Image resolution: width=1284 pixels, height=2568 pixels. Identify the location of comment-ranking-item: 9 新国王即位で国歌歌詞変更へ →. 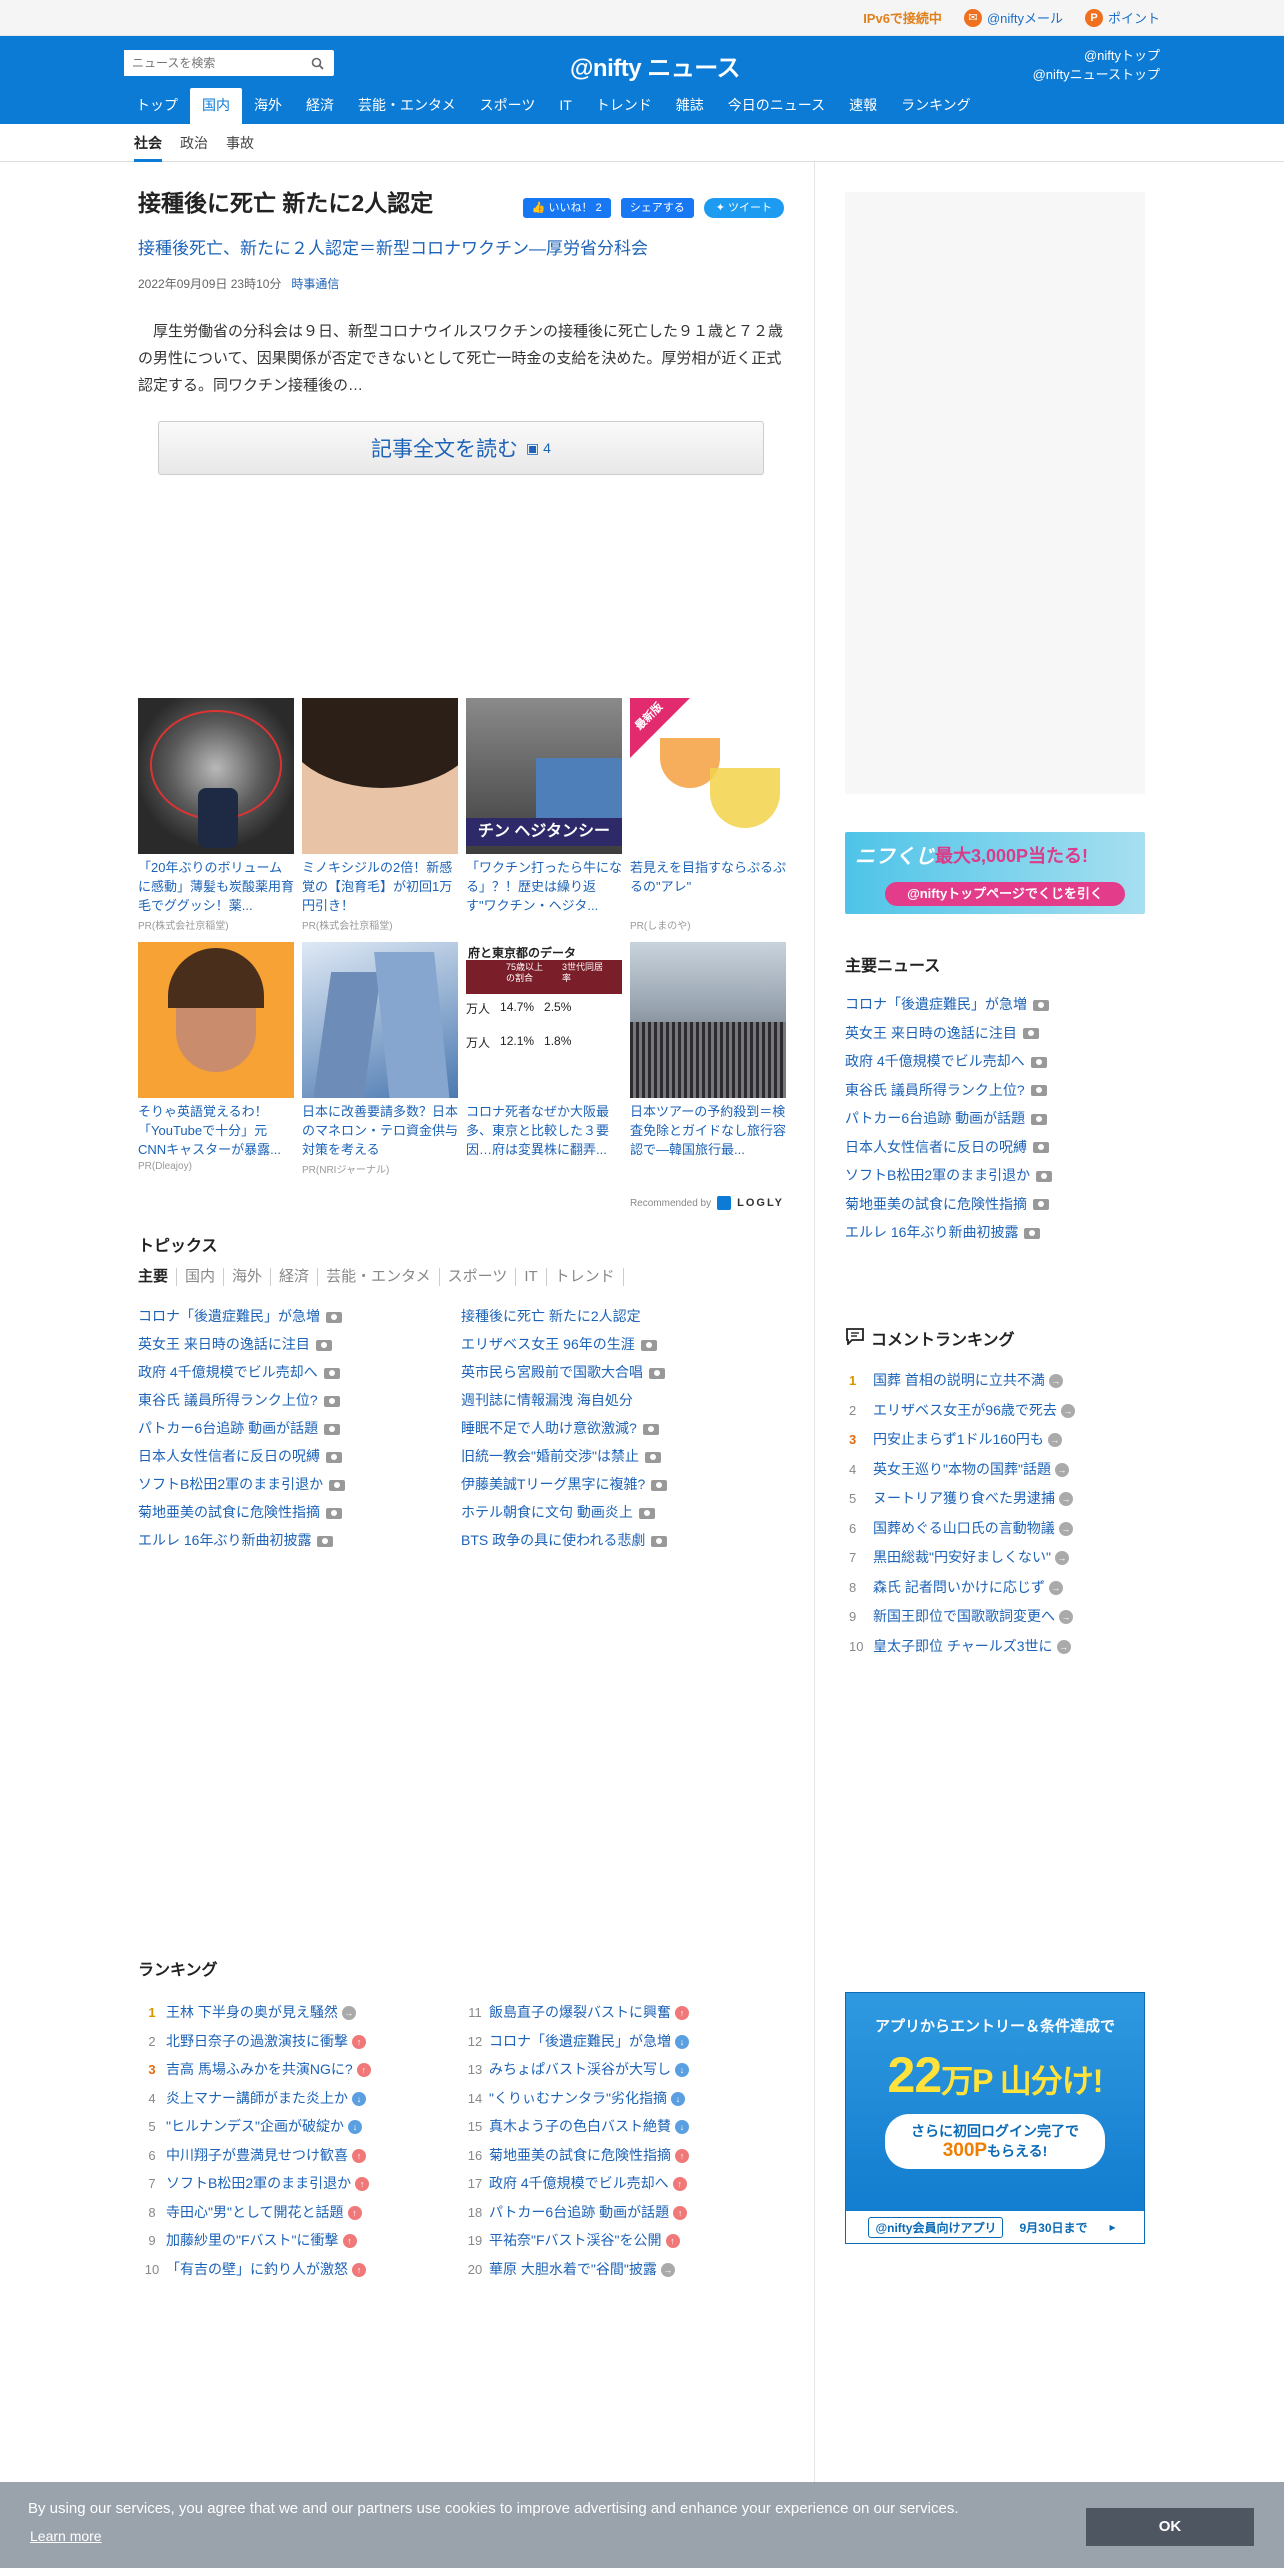
(995, 1617).